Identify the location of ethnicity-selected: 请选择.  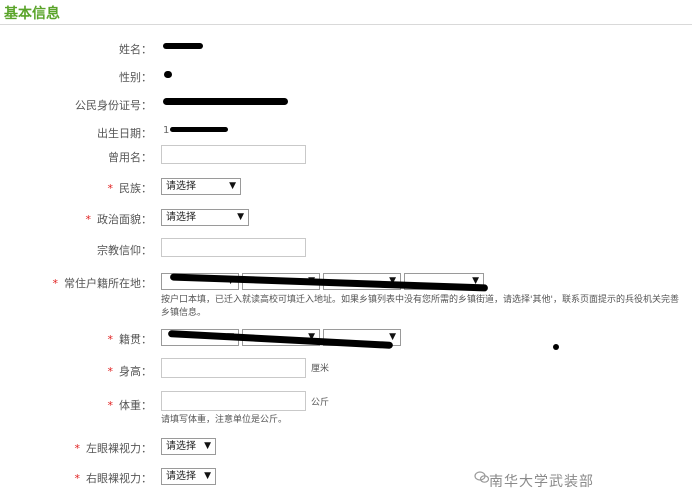
(181, 186).